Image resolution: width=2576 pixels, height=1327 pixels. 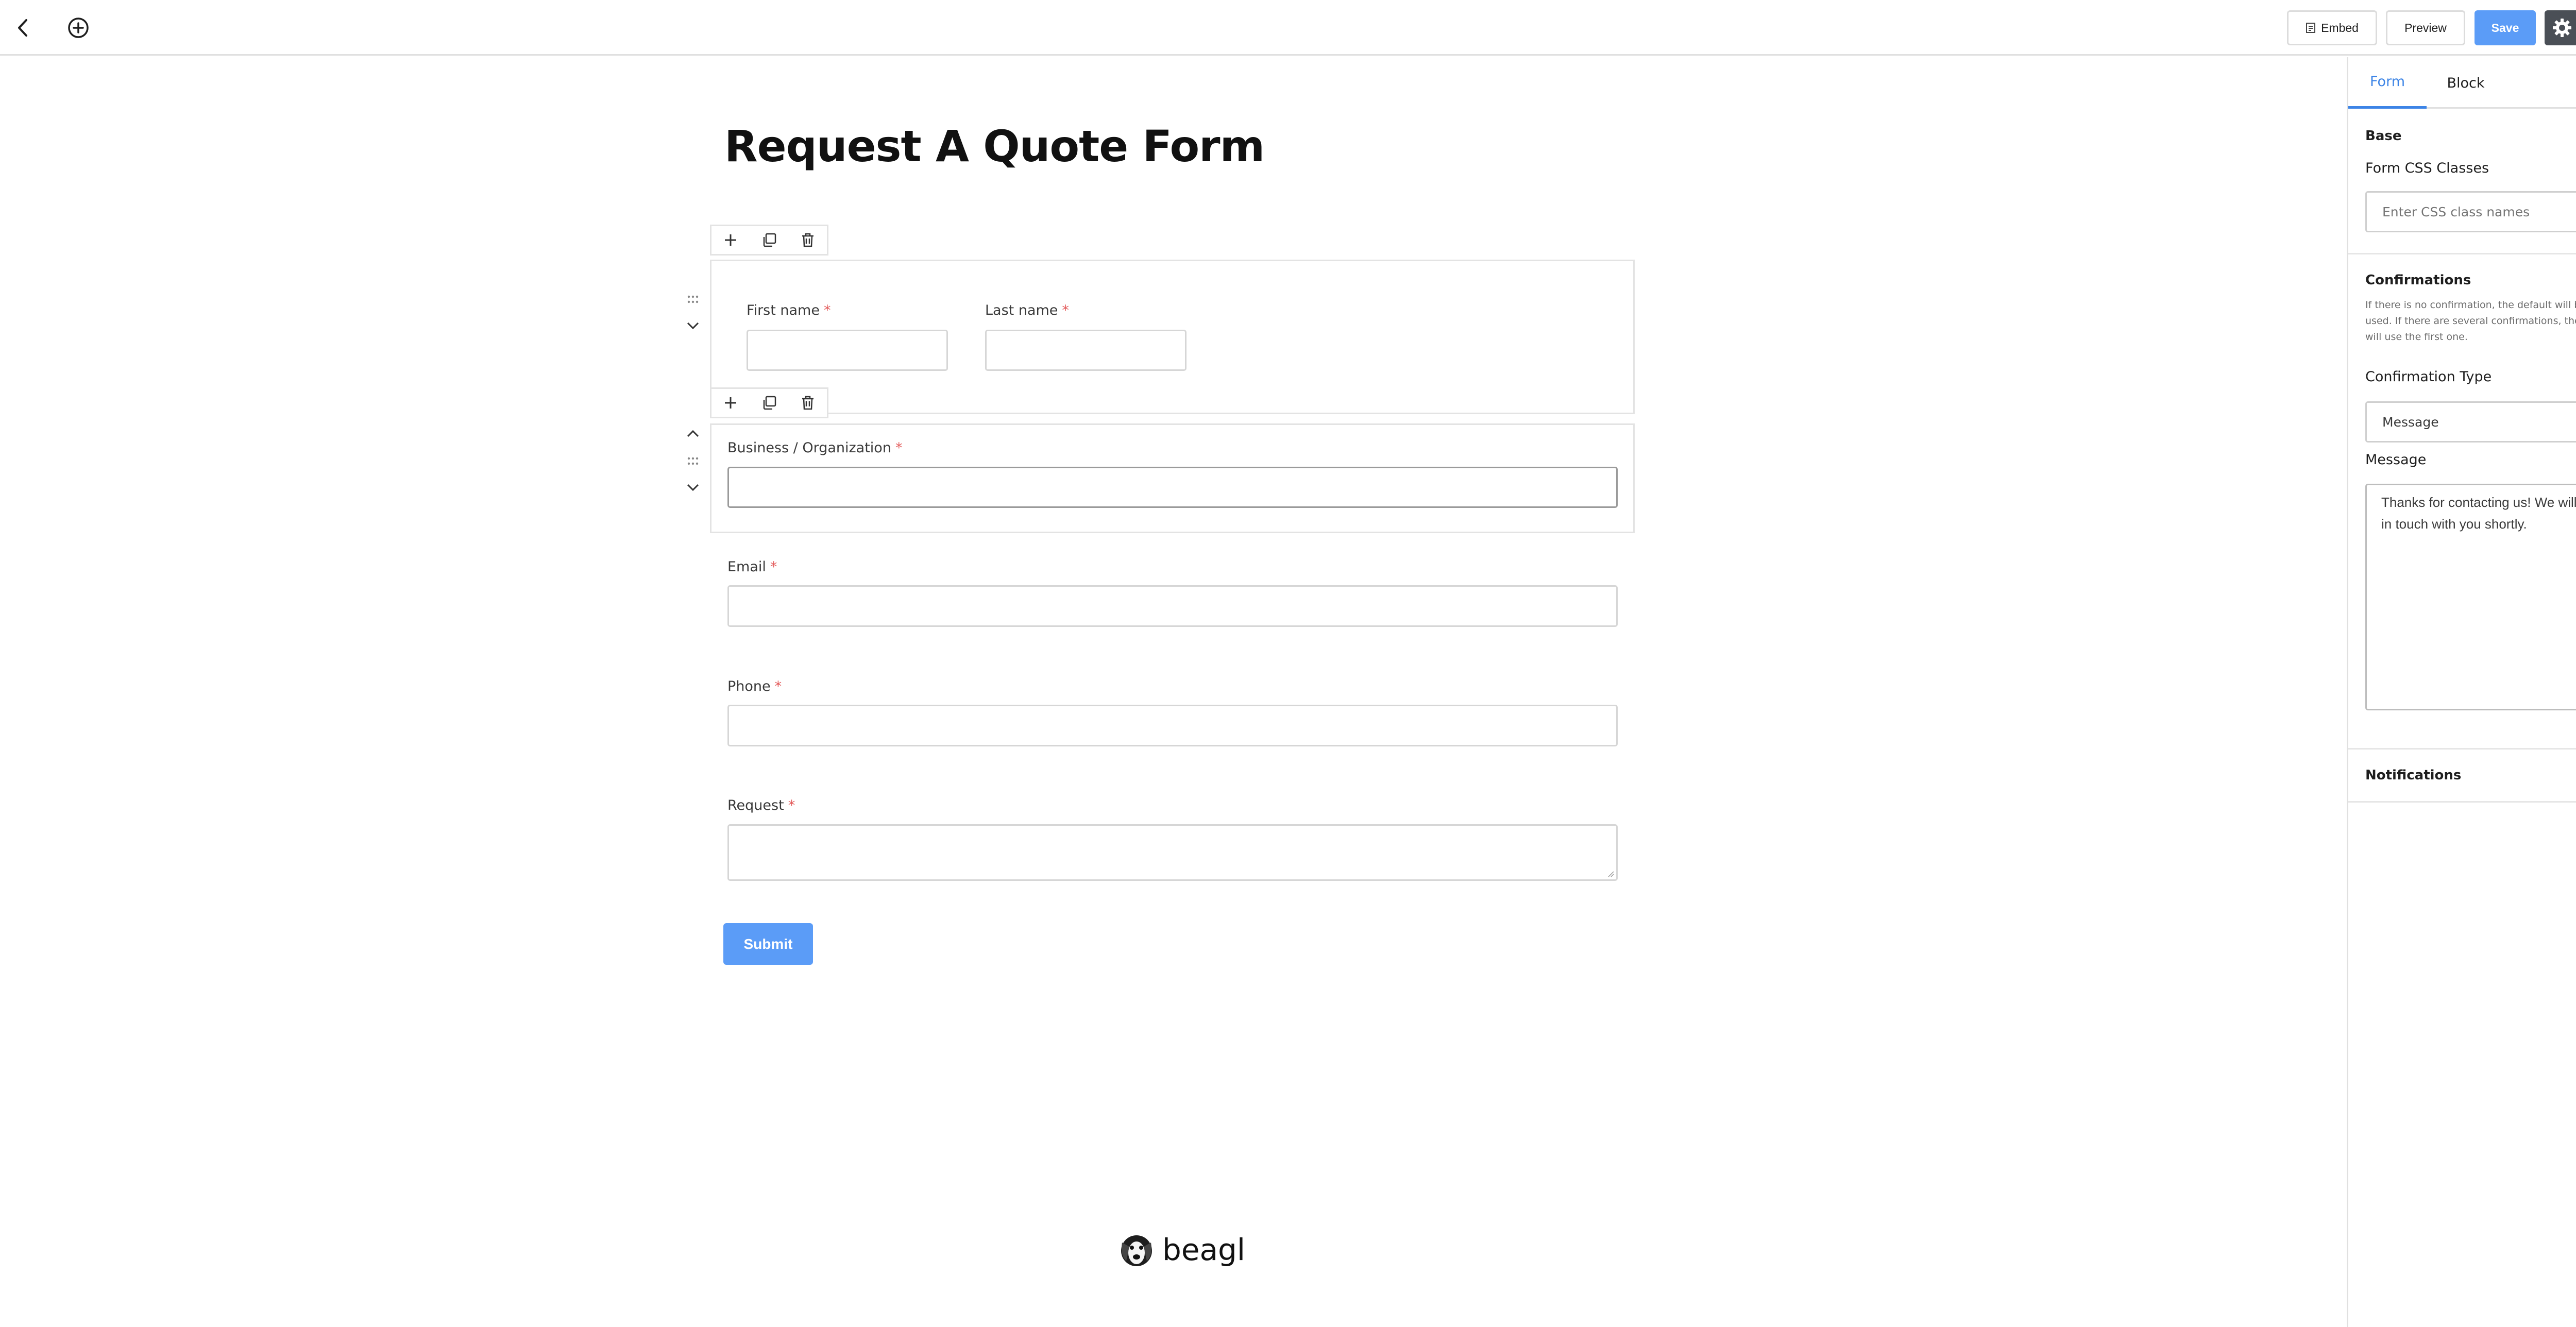 I want to click on form-css-label: Form CSS Classes, so click(x=2427, y=168).